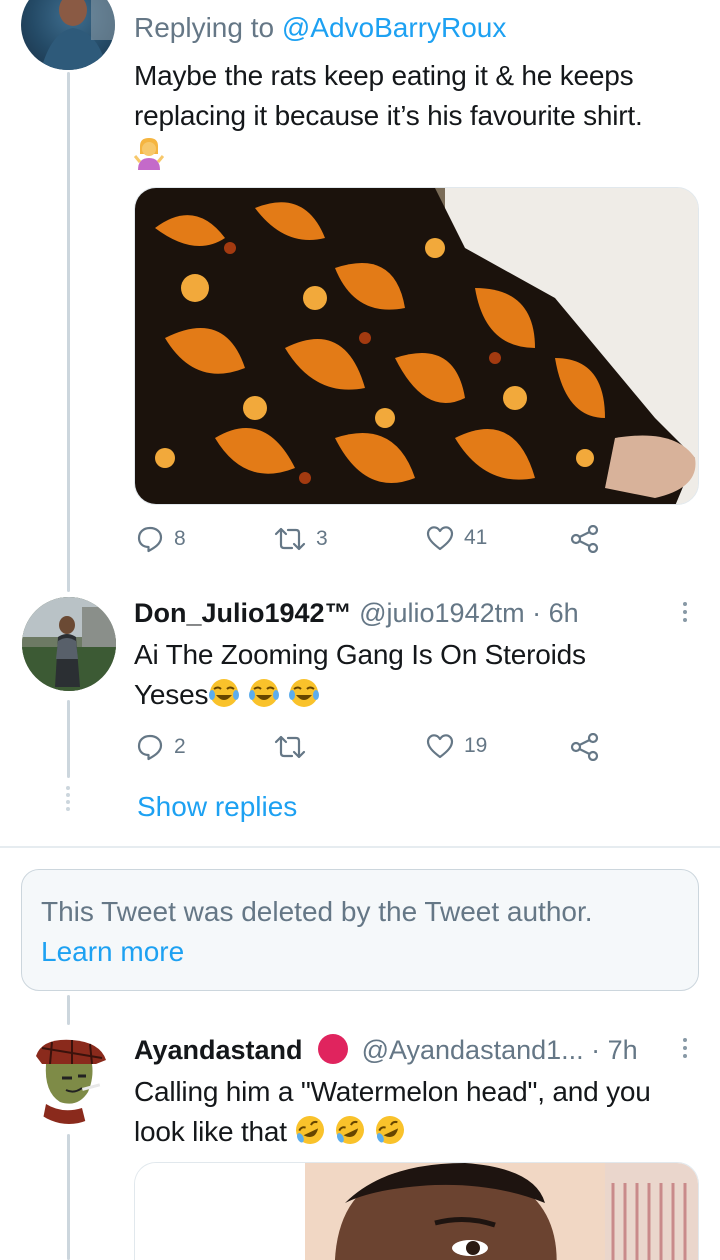  Describe the element at coordinates (71, 1081) in the screenshot. I see `avatar-cartoon-icon` at that location.